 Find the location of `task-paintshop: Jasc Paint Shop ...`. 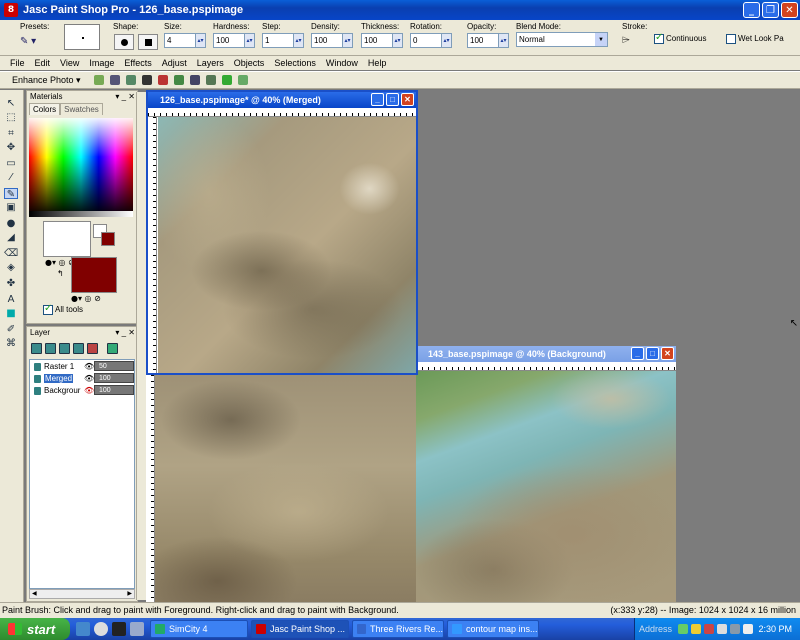

task-paintshop: Jasc Paint Shop ... is located at coordinates (300, 629).